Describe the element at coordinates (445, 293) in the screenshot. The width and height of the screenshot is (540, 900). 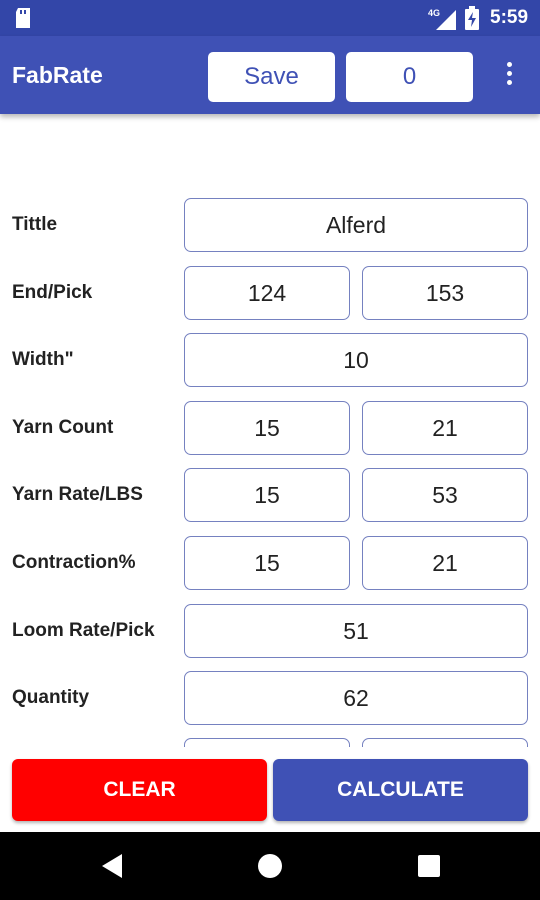
I see `pick-input: 153` at that location.